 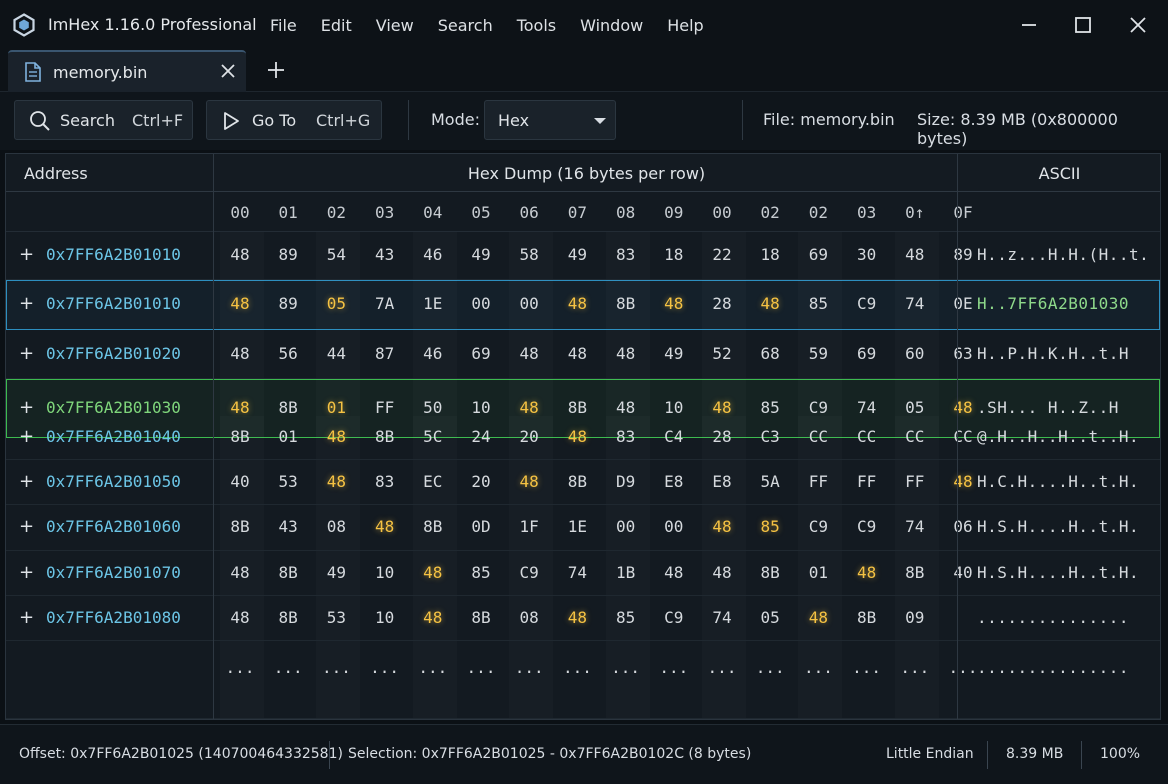 What do you see at coordinates (685, 25) in the screenshot?
I see `menu-help: Help` at bounding box center [685, 25].